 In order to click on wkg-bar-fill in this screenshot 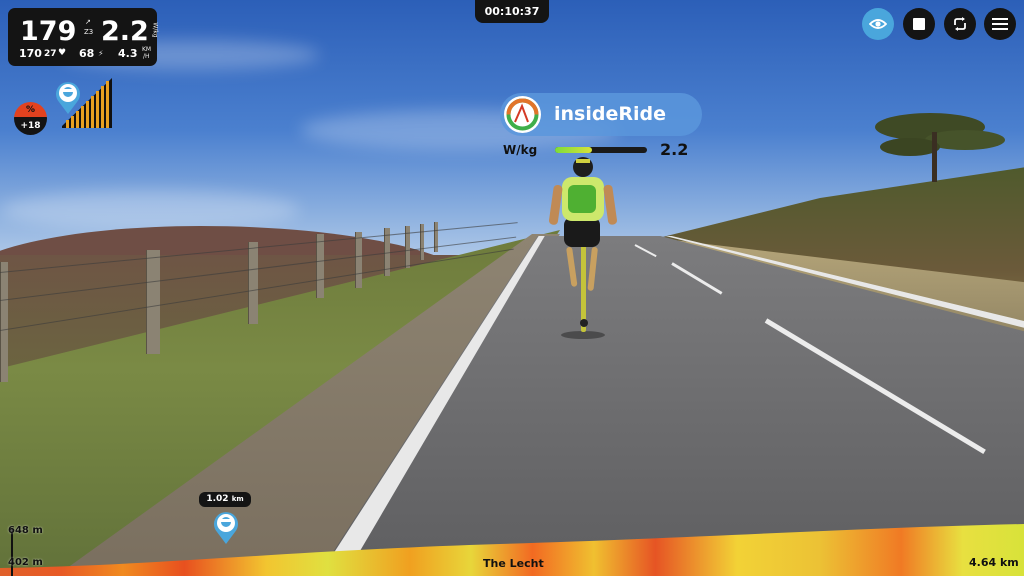, I will do `click(573, 150)`.